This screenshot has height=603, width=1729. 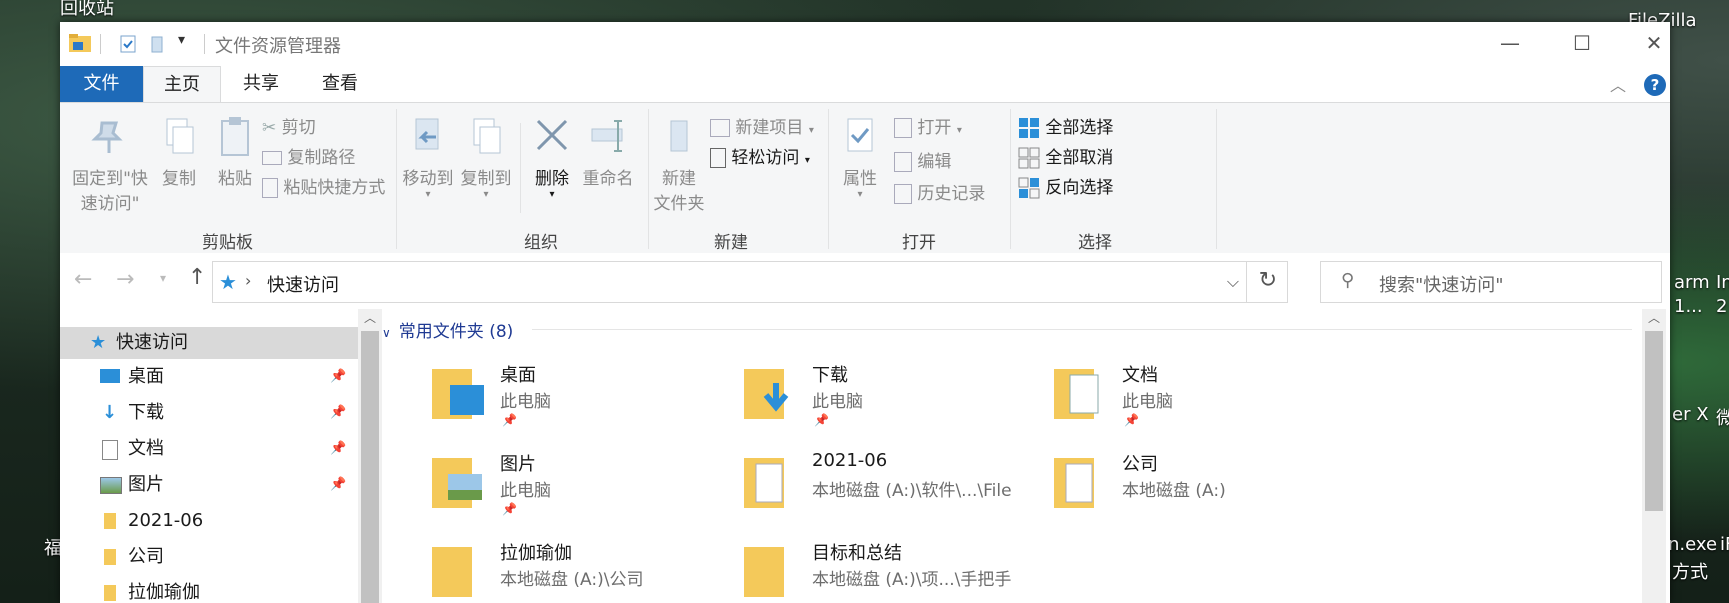 What do you see at coordinates (1491, 282) in the screenshot?
I see `search-input: ⚲ 搜索"快速访问"` at bounding box center [1491, 282].